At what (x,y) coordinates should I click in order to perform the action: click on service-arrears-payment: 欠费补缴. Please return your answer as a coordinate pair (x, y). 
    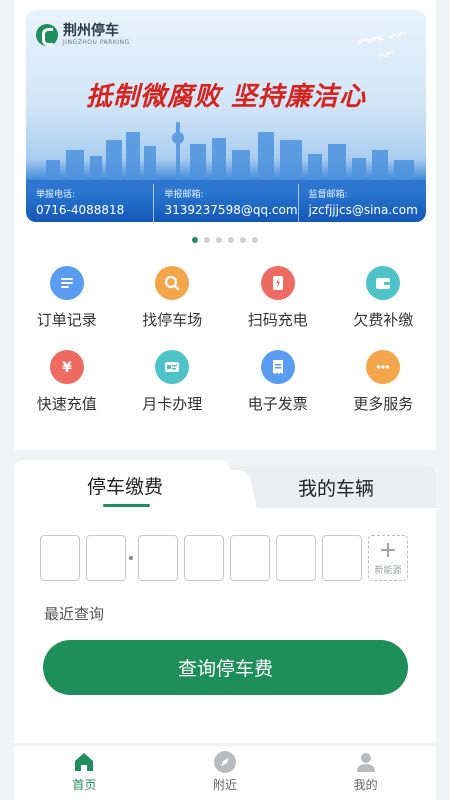
    Looking at the image, I should click on (384, 298).